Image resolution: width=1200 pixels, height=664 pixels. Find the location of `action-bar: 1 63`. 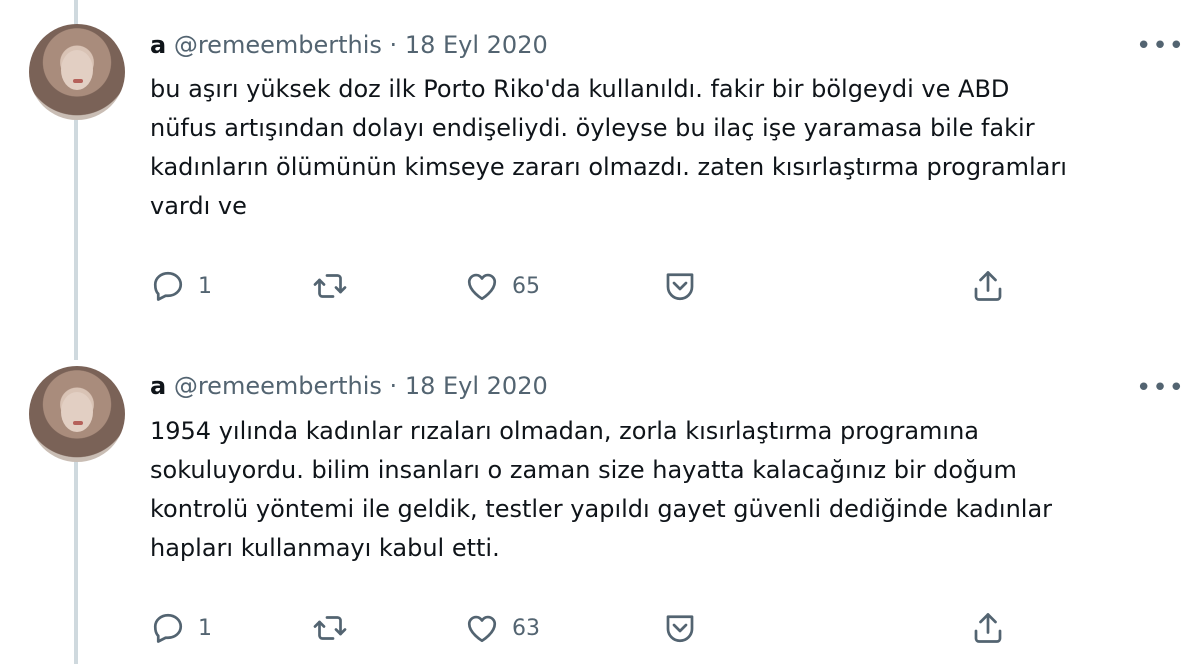

action-bar: 1 63 is located at coordinates (600, 630).